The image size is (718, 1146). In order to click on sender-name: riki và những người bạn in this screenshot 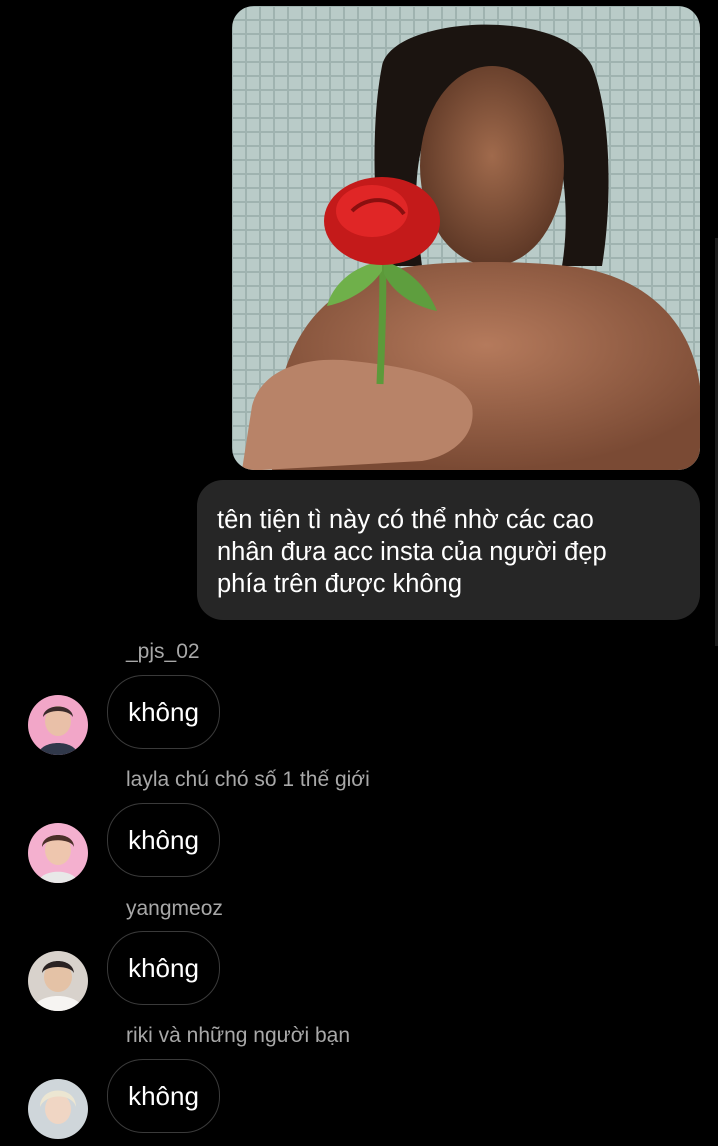, I will do `click(238, 1036)`.